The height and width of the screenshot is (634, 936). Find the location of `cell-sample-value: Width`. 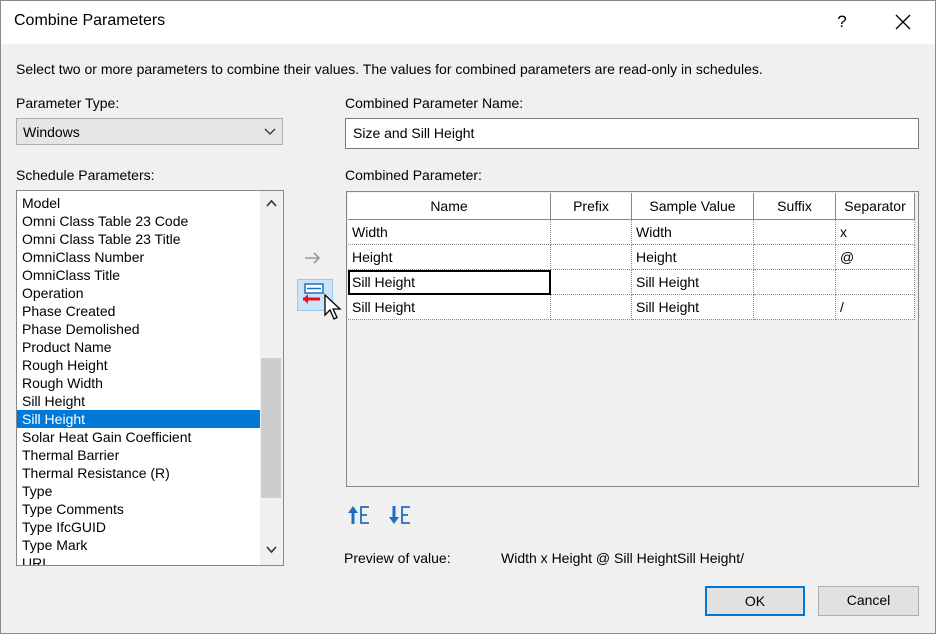

cell-sample-value: Width is located at coordinates (692, 232).